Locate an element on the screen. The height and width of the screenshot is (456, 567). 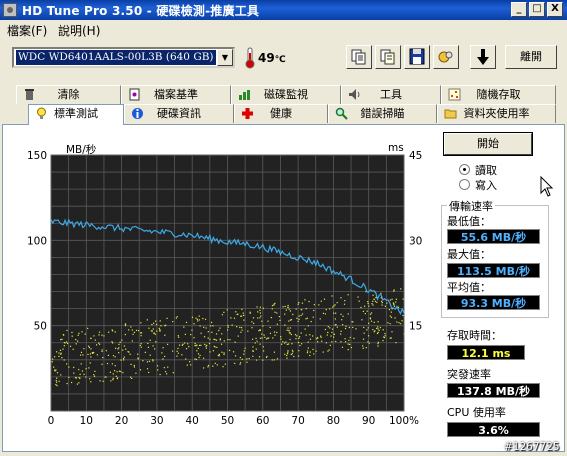
max-rate-value: 113.5 MB/秒 is located at coordinates (493, 270).